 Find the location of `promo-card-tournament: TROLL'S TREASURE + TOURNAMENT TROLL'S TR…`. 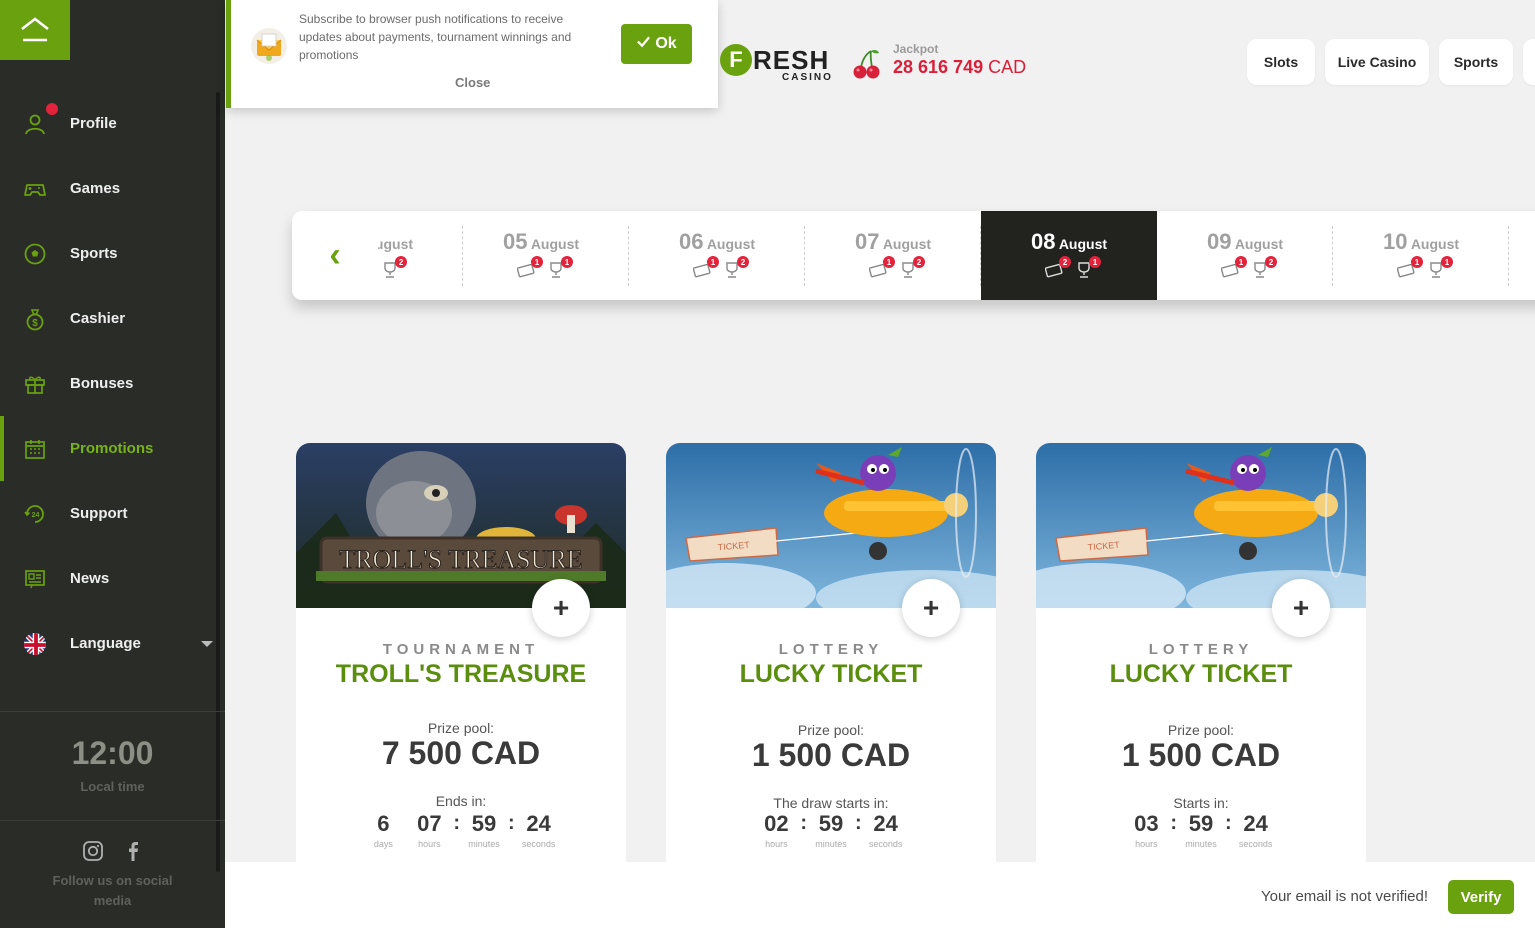

promo-card-tournament: TROLL'S TREASURE + TOURNAMENT TROLL'S TR… is located at coordinates (461, 658).